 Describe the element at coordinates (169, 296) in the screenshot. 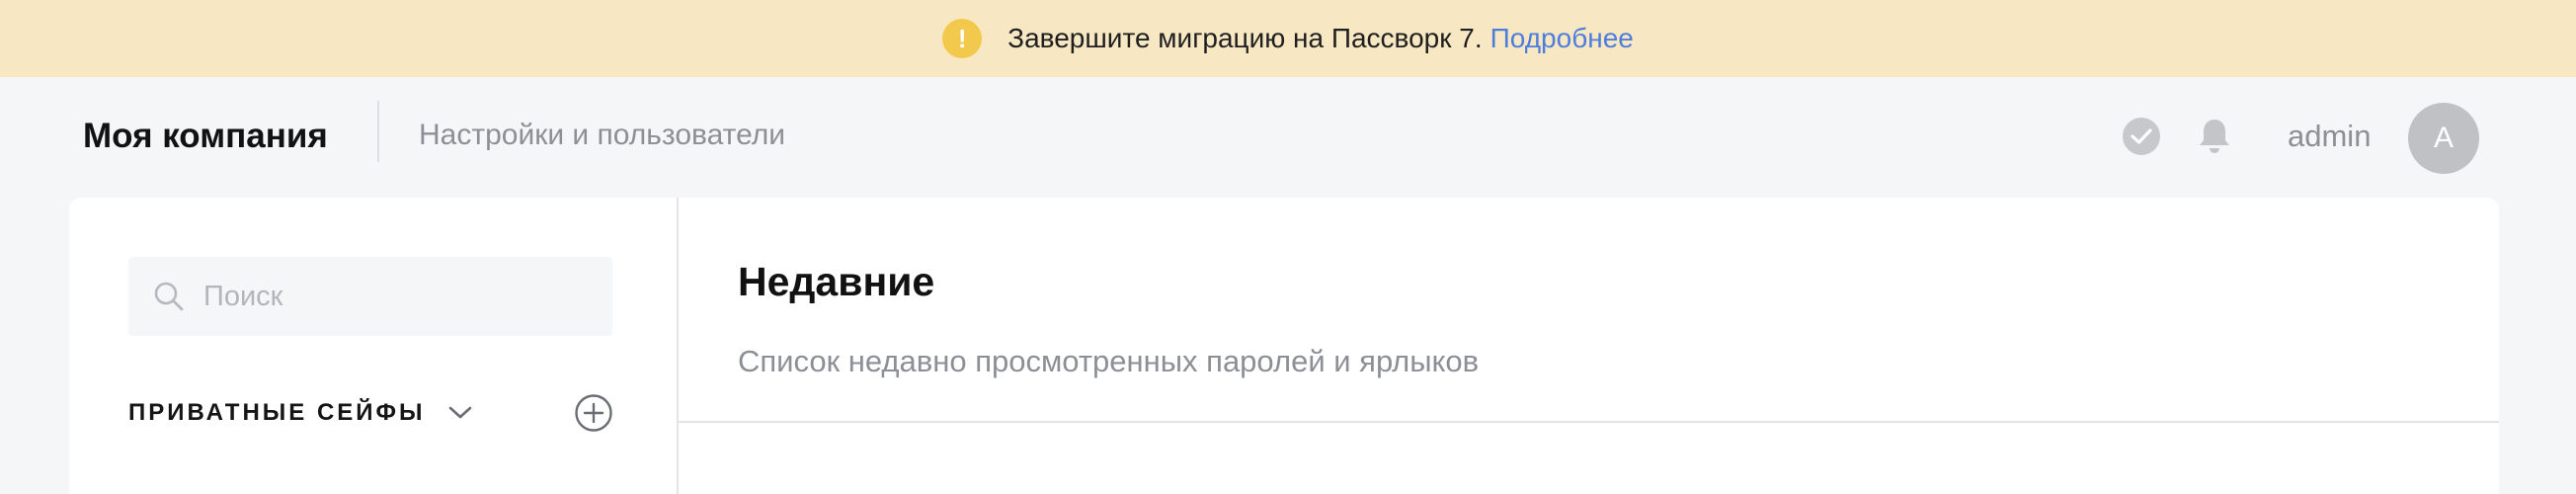

I see `search-icon` at that location.